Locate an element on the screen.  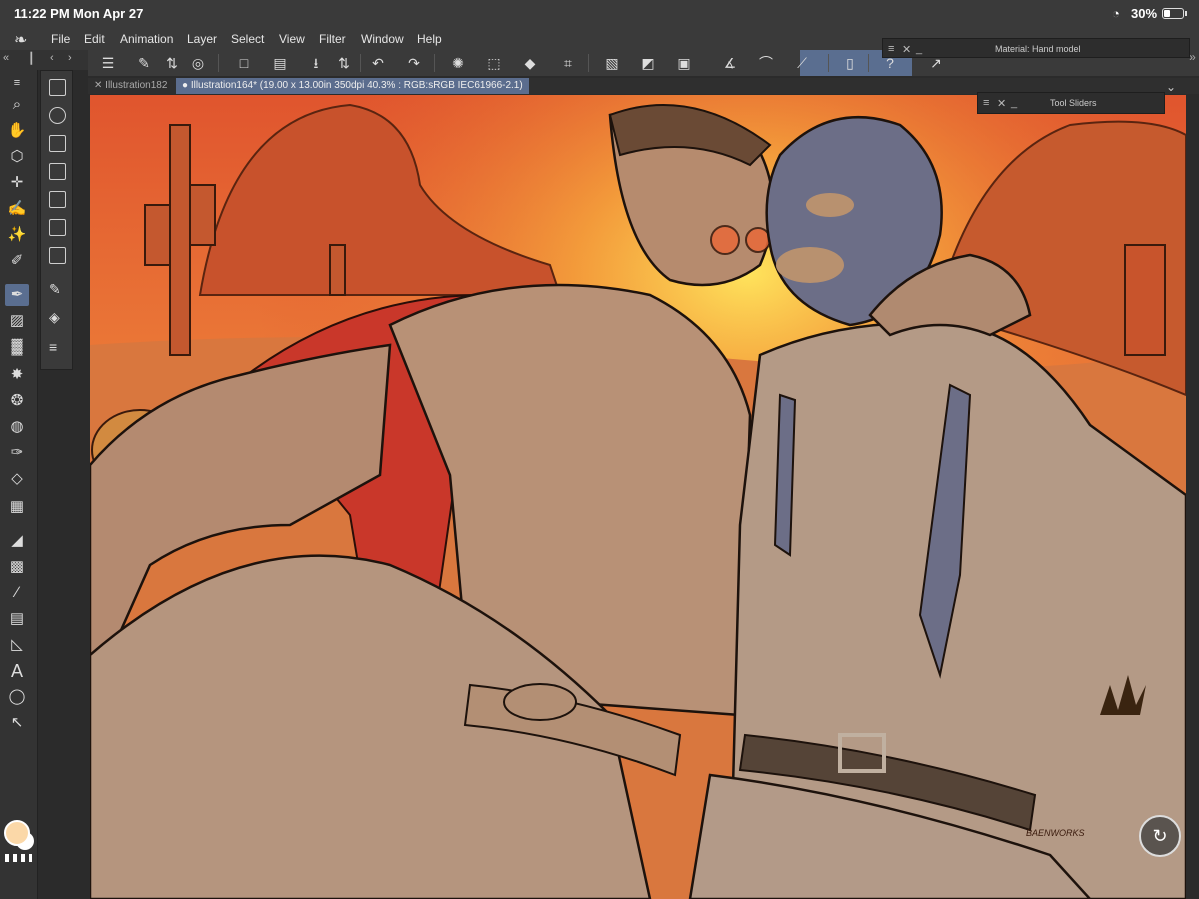
close-tab-icon: ✕ is located at coordinates (98, 85).